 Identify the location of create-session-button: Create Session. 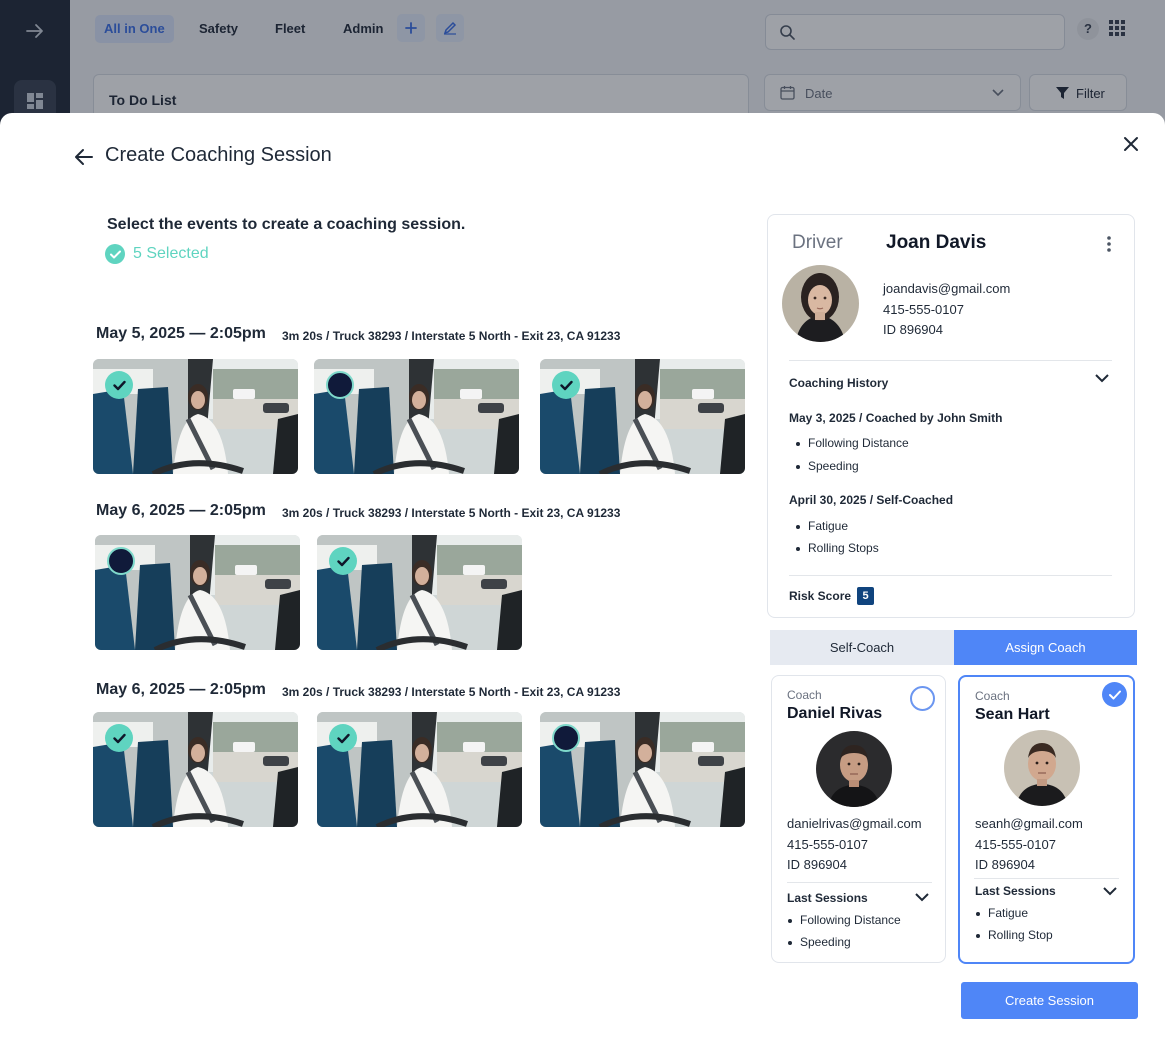
(1049, 1000).